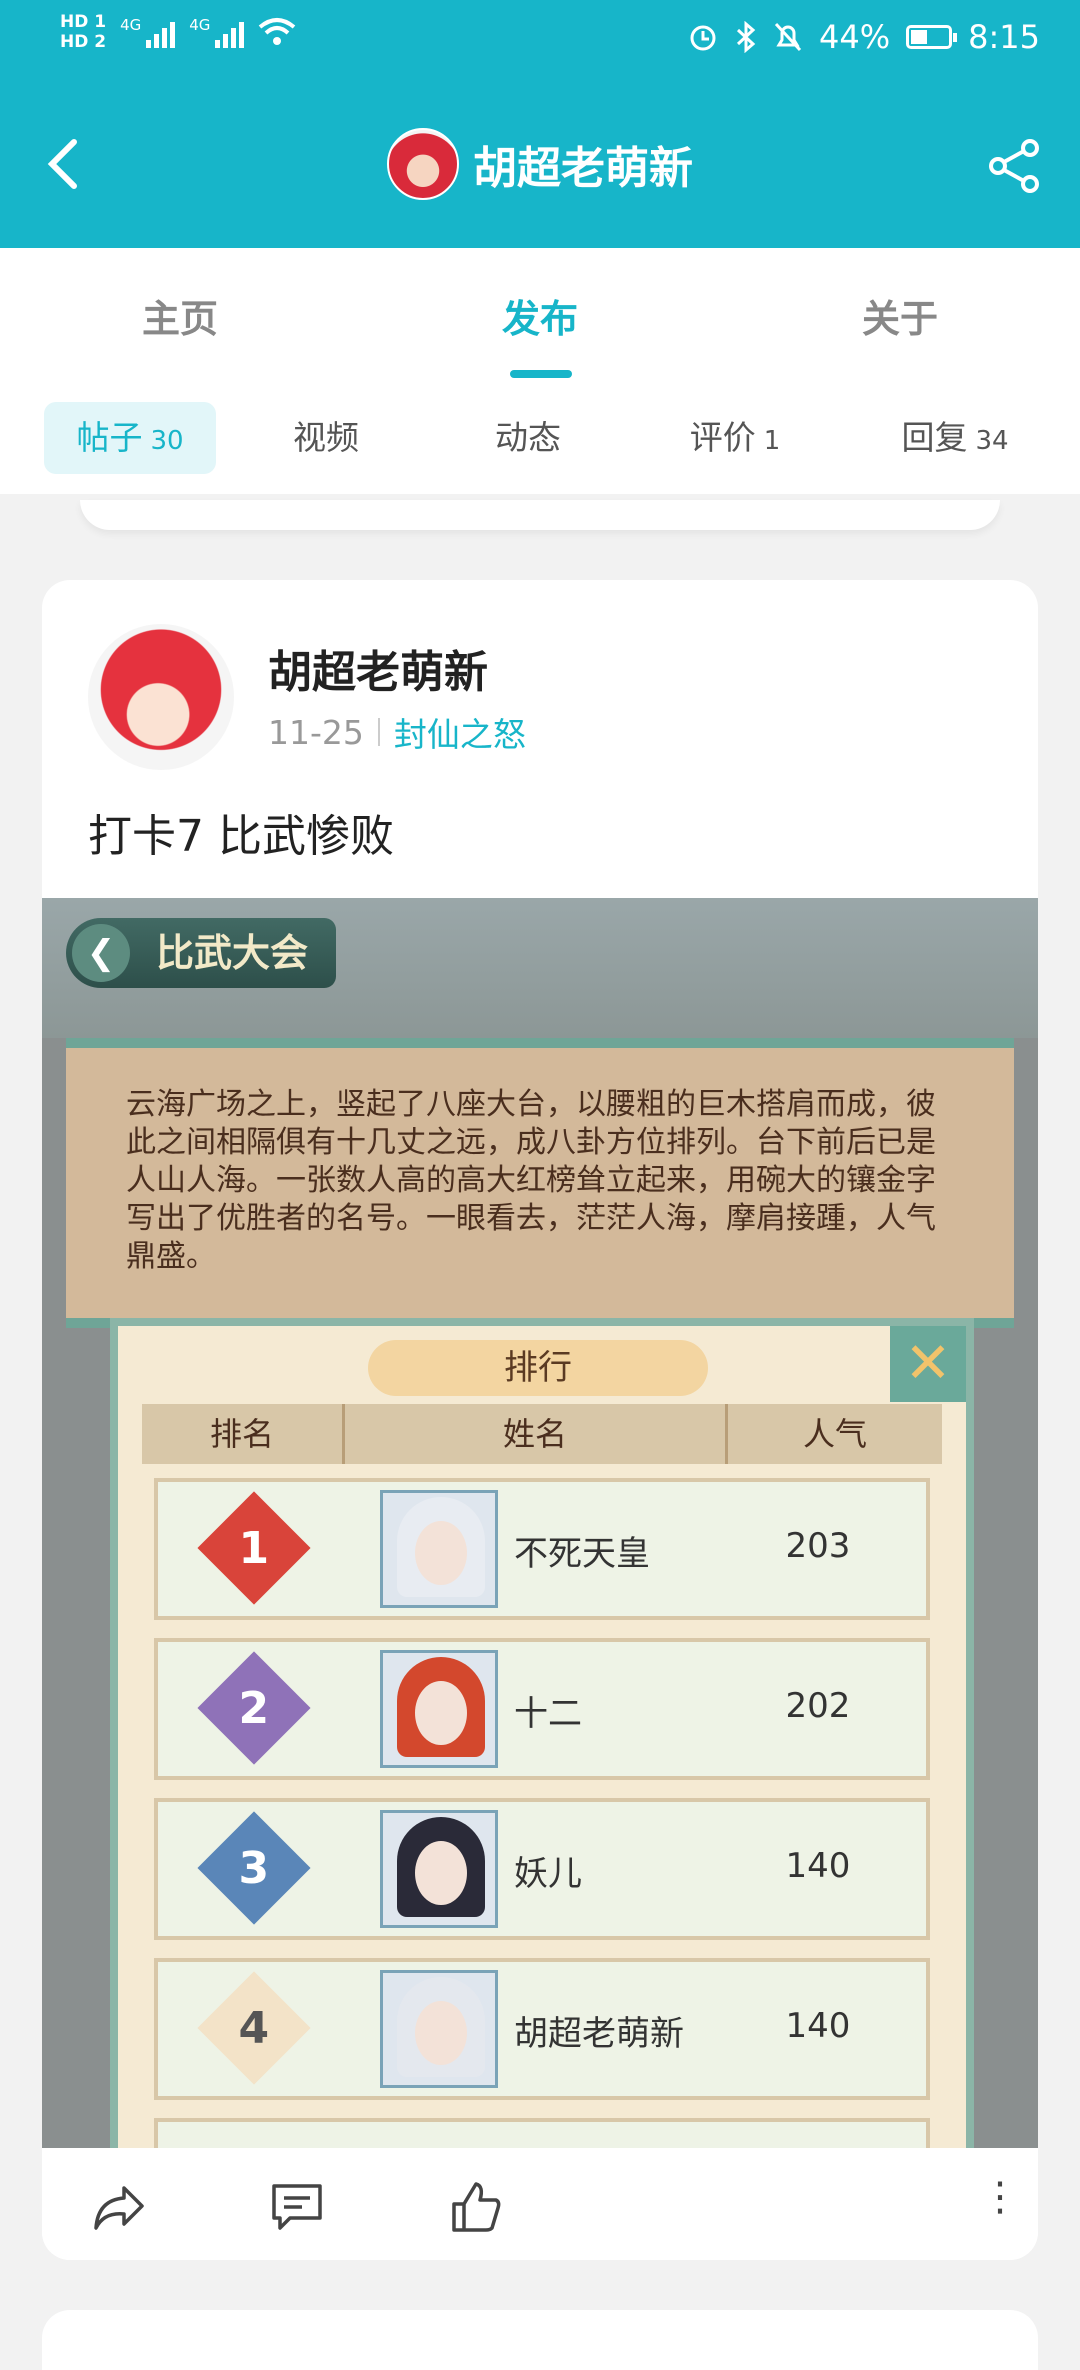  What do you see at coordinates (378, 732) in the screenshot?
I see `meta-divider` at bounding box center [378, 732].